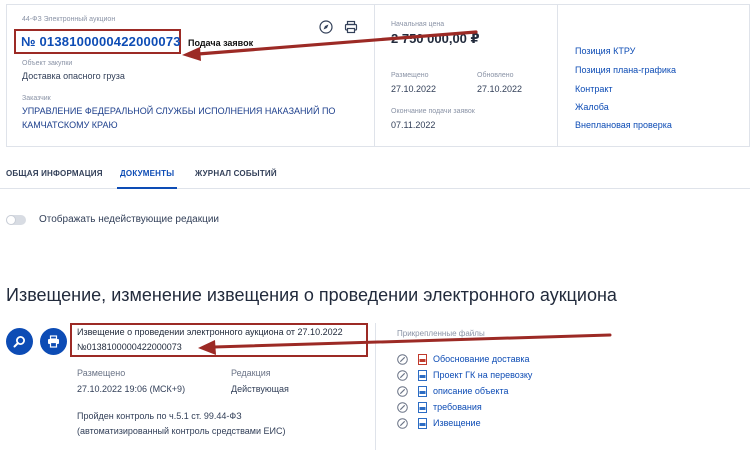 This screenshot has width=750, height=450. I want to click on print-icon, so click(53, 341).